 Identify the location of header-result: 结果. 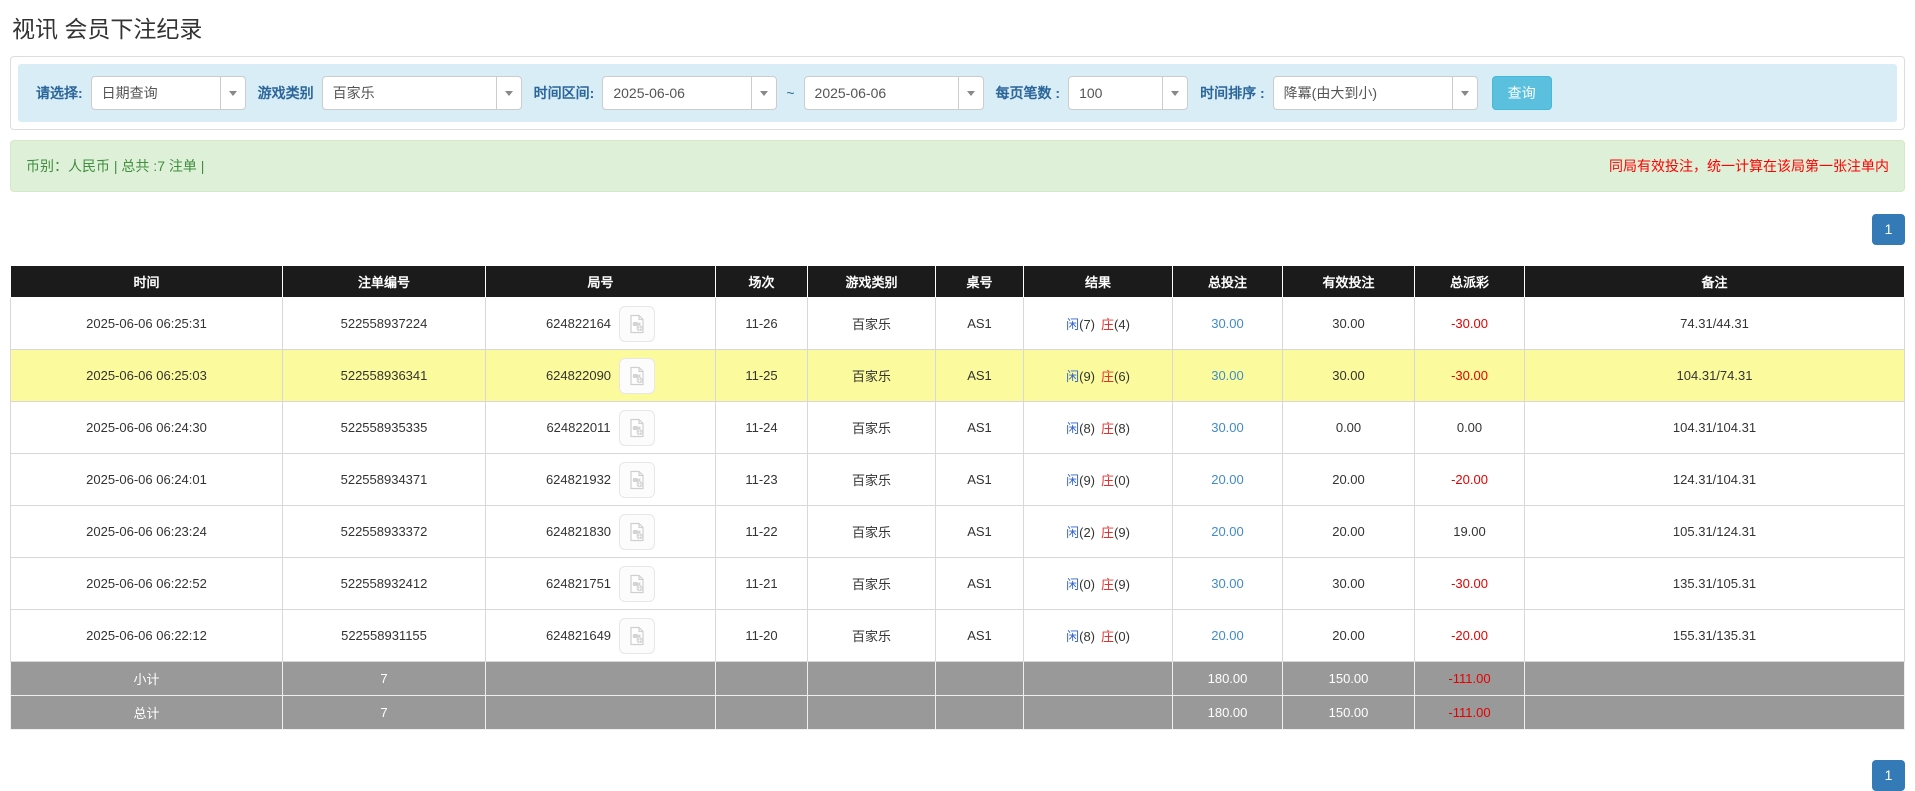
(1098, 281).